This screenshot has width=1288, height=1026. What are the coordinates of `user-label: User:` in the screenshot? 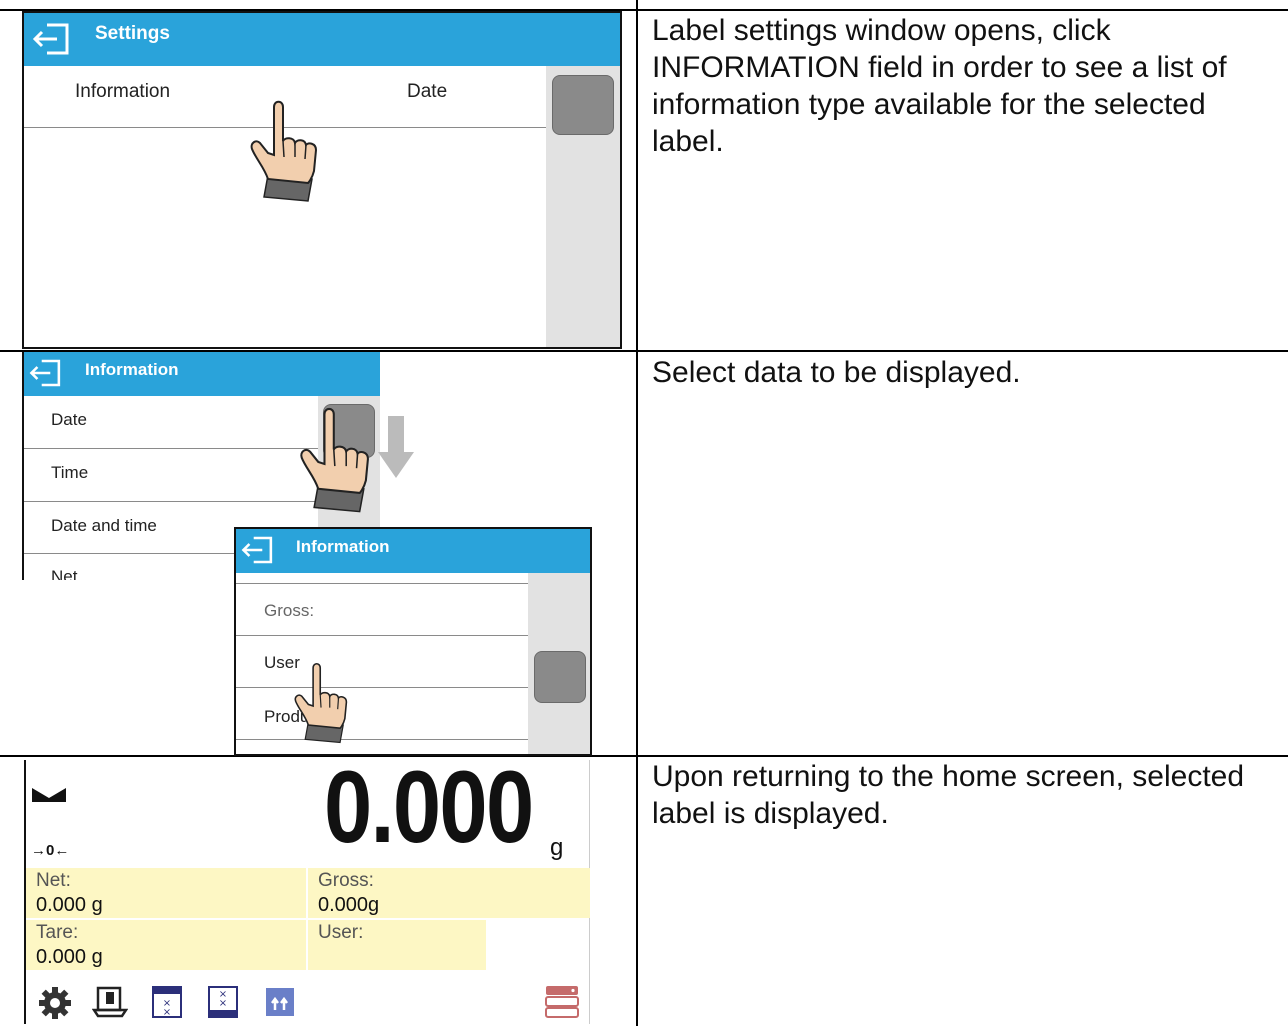 It's located at (341, 932).